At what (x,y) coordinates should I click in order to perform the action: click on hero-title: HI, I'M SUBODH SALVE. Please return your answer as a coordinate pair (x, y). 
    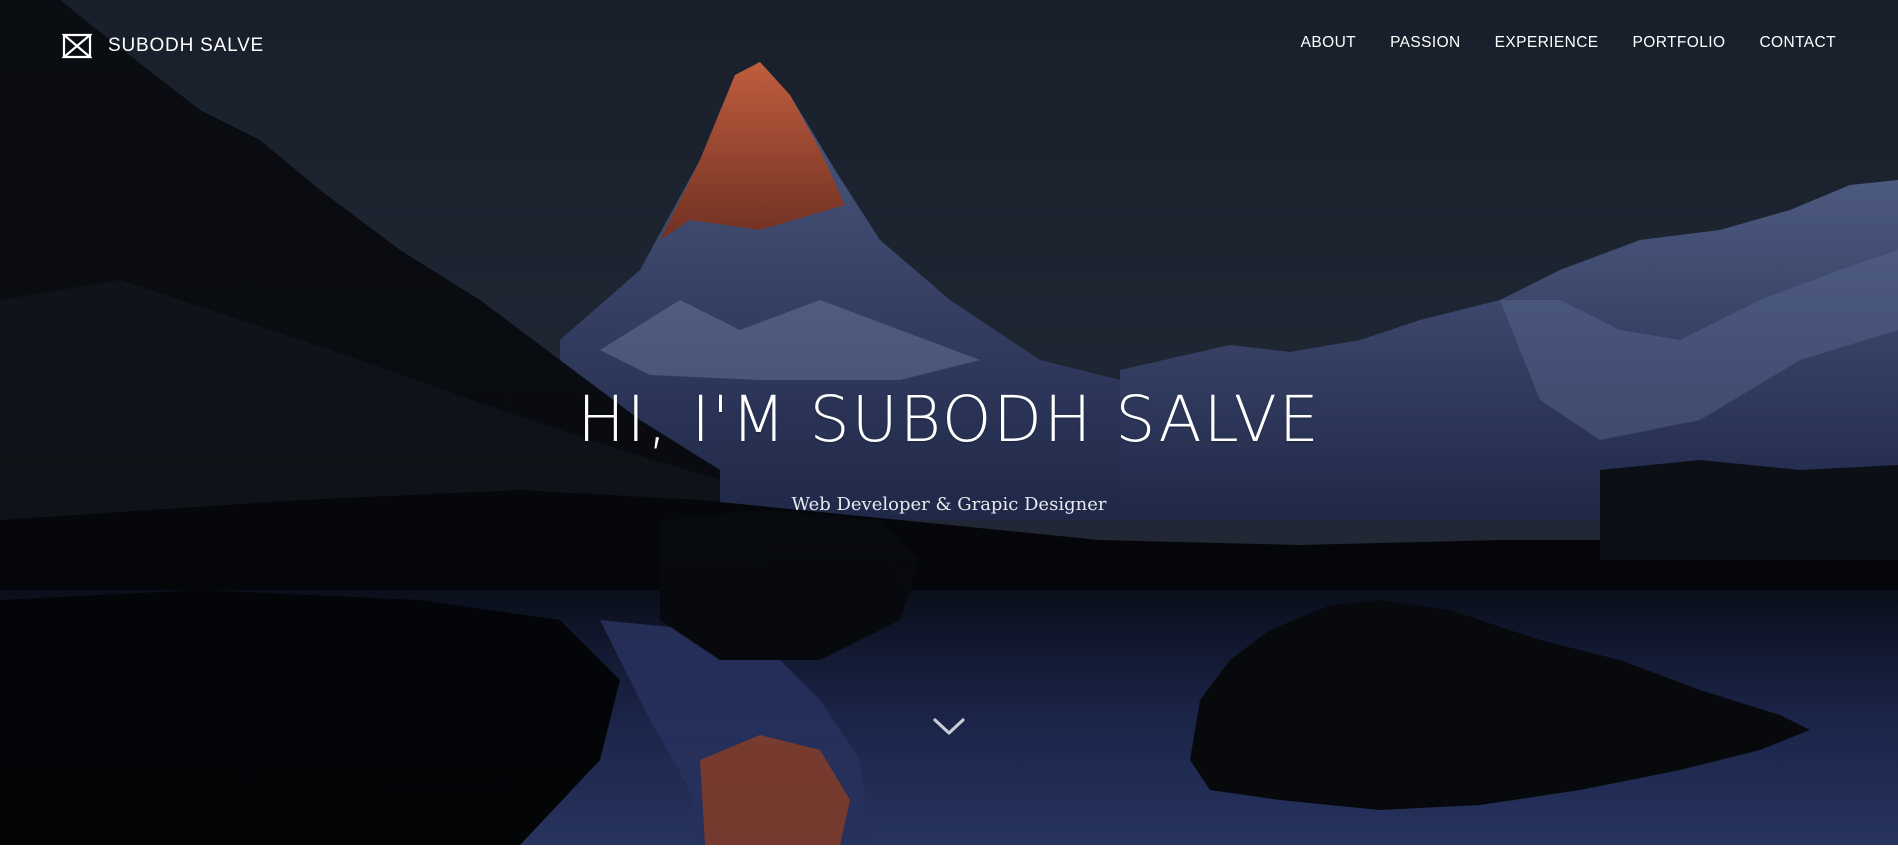
    Looking at the image, I should click on (949, 419).